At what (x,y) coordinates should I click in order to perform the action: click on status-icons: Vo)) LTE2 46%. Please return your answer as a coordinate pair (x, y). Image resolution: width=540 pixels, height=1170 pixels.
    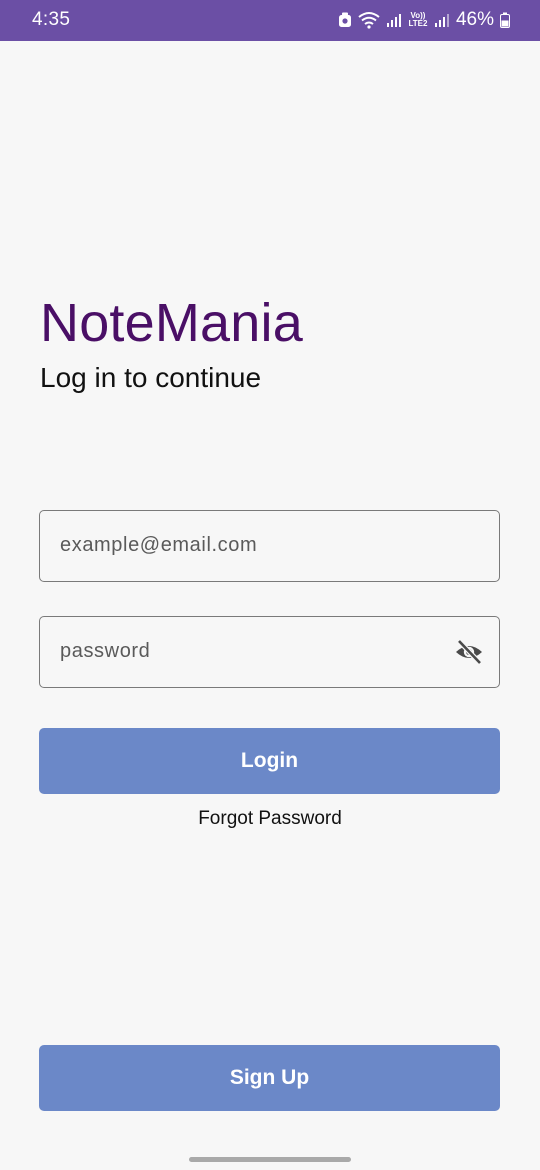
    Looking at the image, I should click on (424, 20).